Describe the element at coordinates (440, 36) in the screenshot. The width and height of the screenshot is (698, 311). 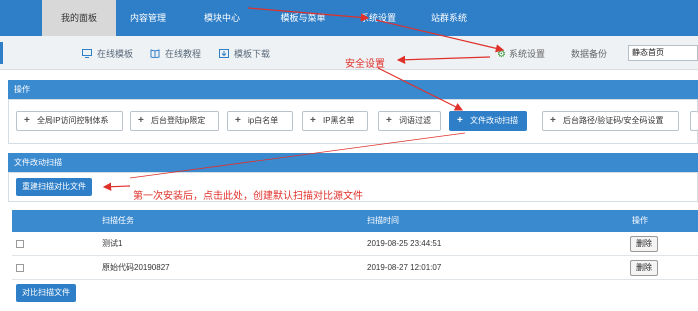
I see `arrow-to-settings-link` at that location.